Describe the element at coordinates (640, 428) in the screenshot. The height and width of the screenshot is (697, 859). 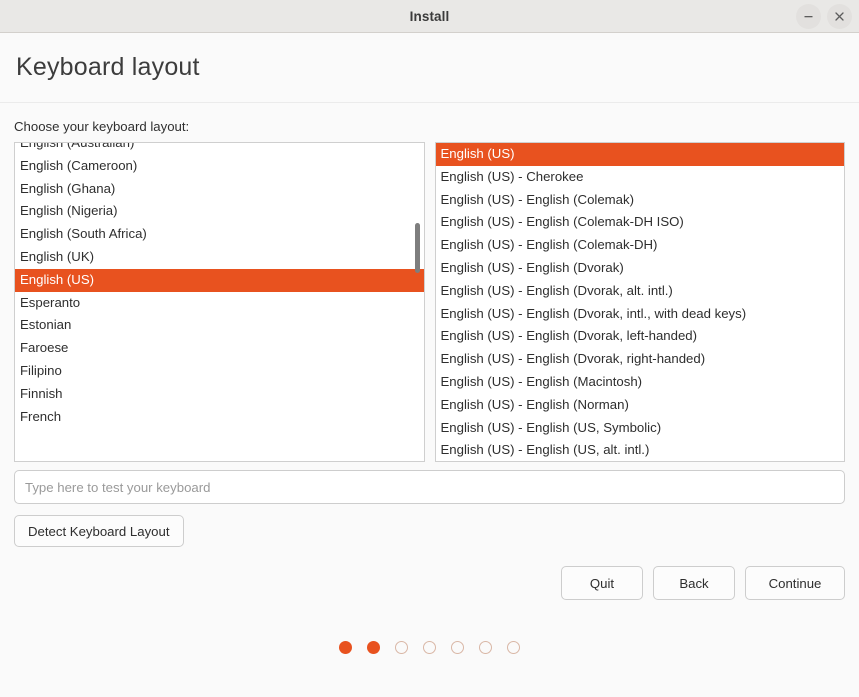
I see `list-item: English (US) - English (US, Symbolic)` at that location.